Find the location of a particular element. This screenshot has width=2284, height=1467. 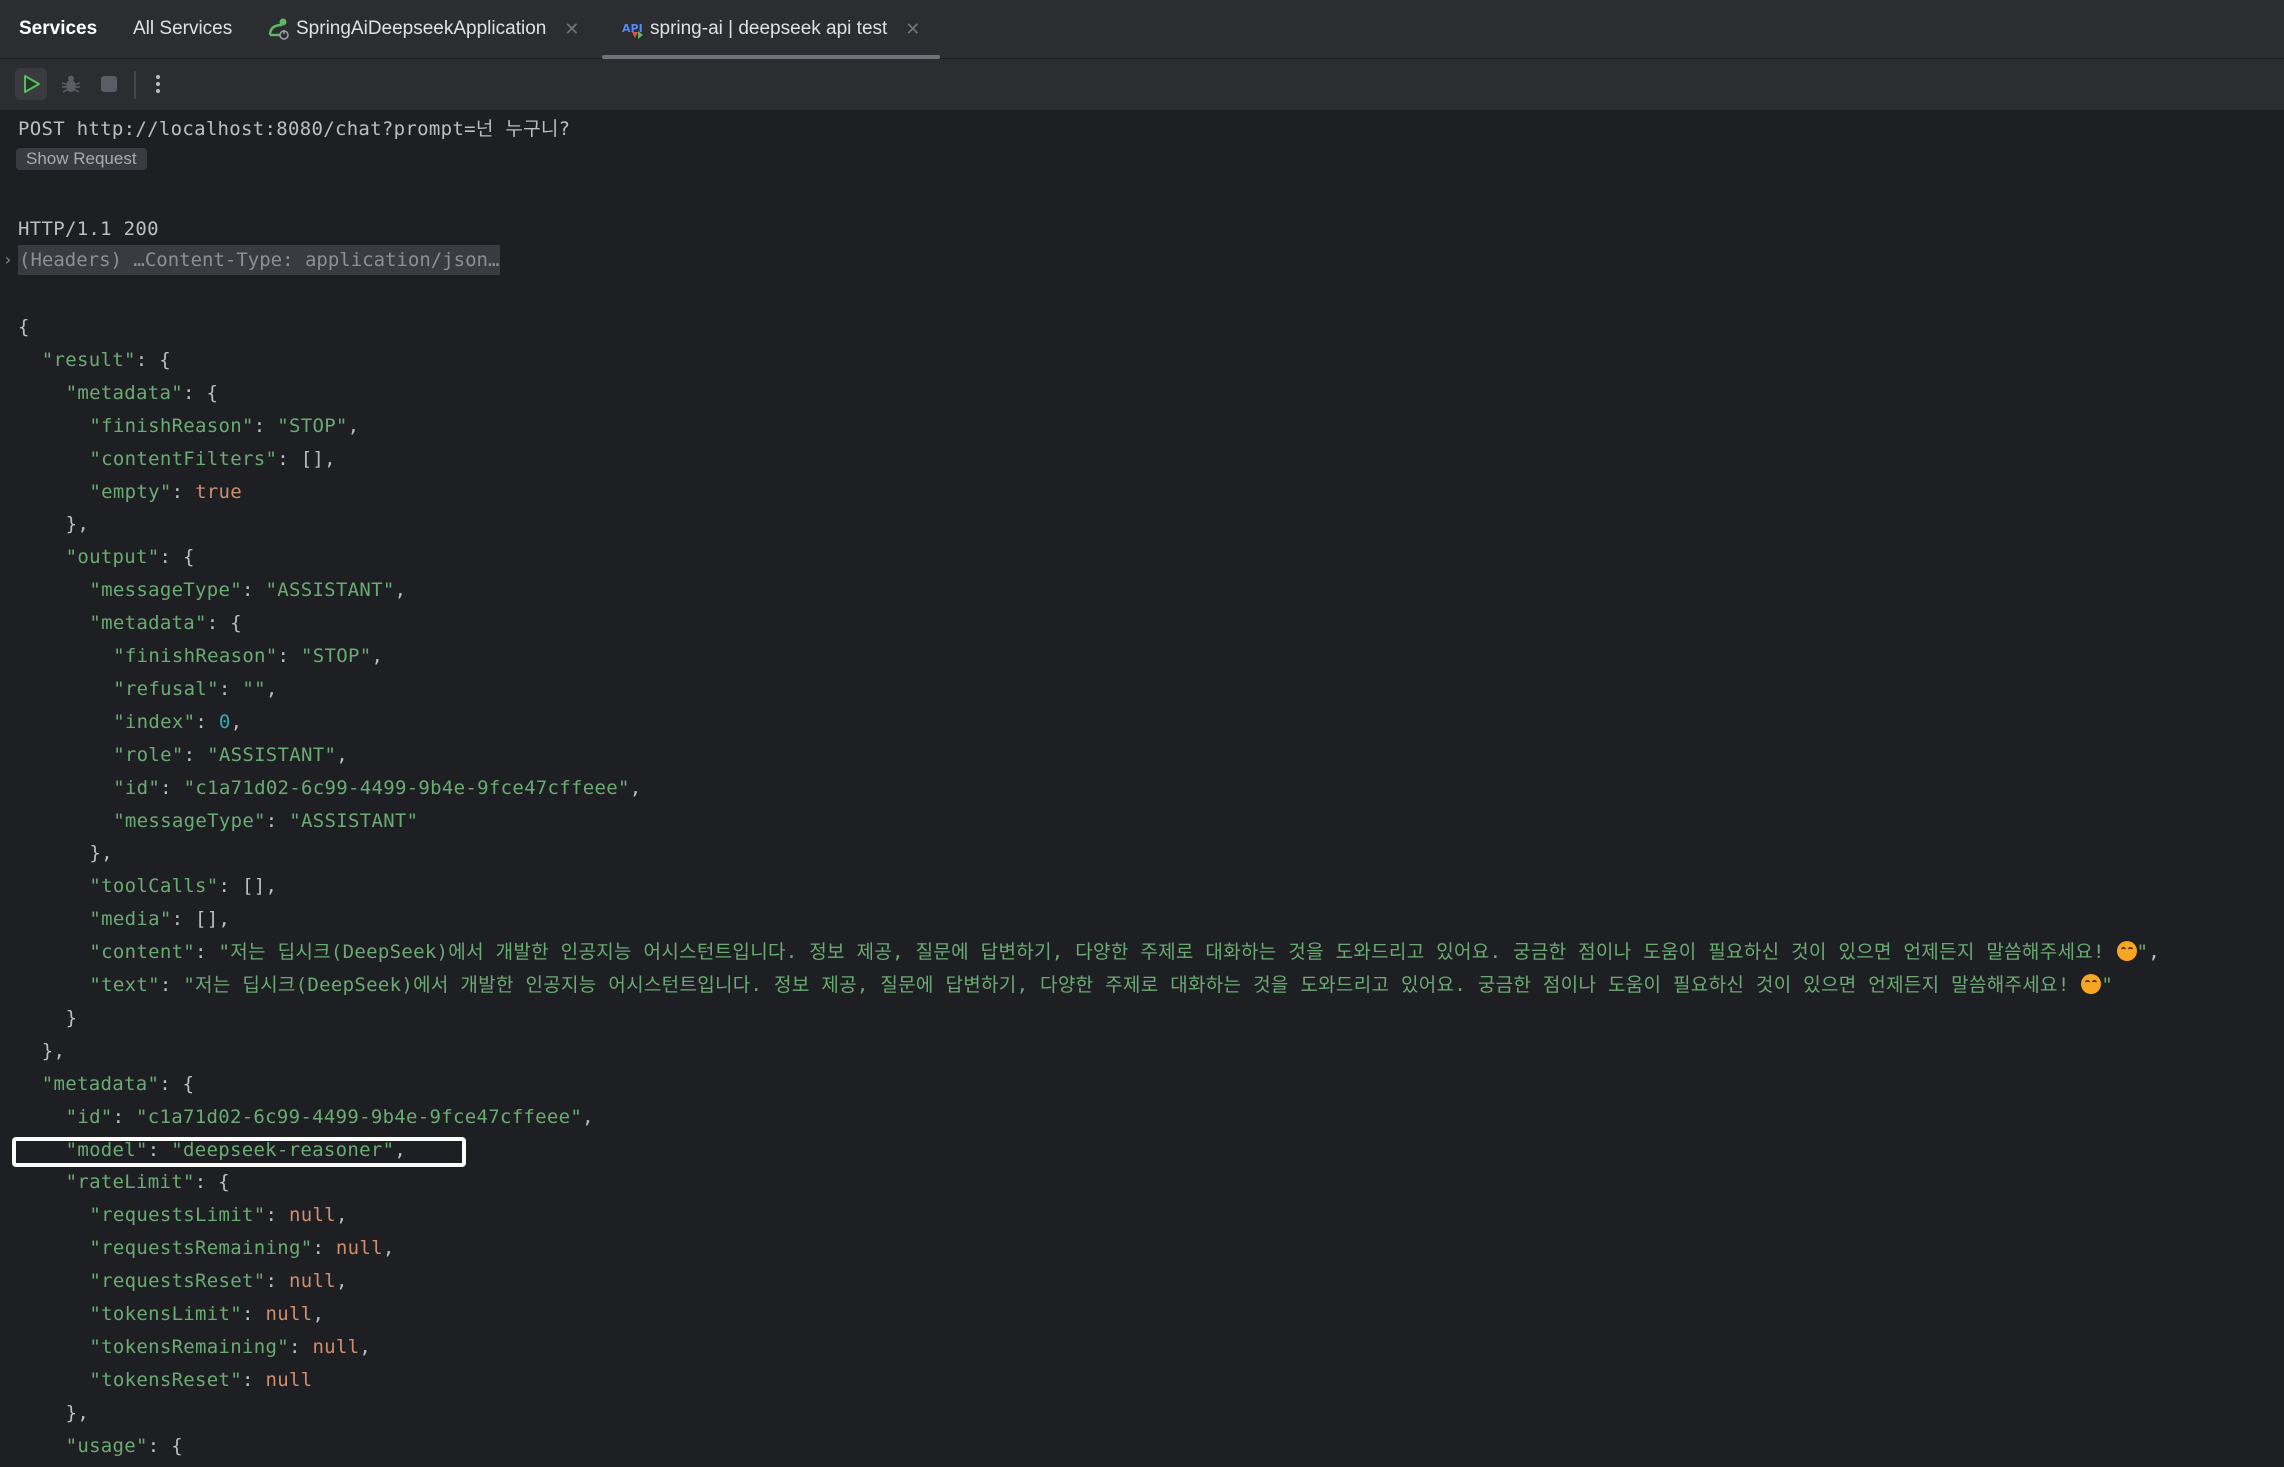

bug-icon is located at coordinates (71, 84).